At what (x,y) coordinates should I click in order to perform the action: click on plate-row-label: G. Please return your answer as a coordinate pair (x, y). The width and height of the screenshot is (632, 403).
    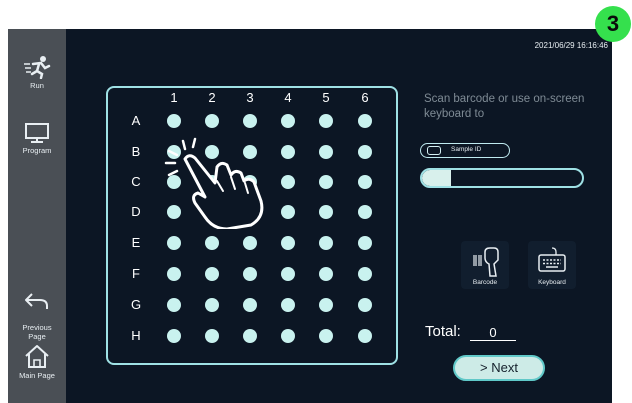
    Looking at the image, I should click on (136, 304).